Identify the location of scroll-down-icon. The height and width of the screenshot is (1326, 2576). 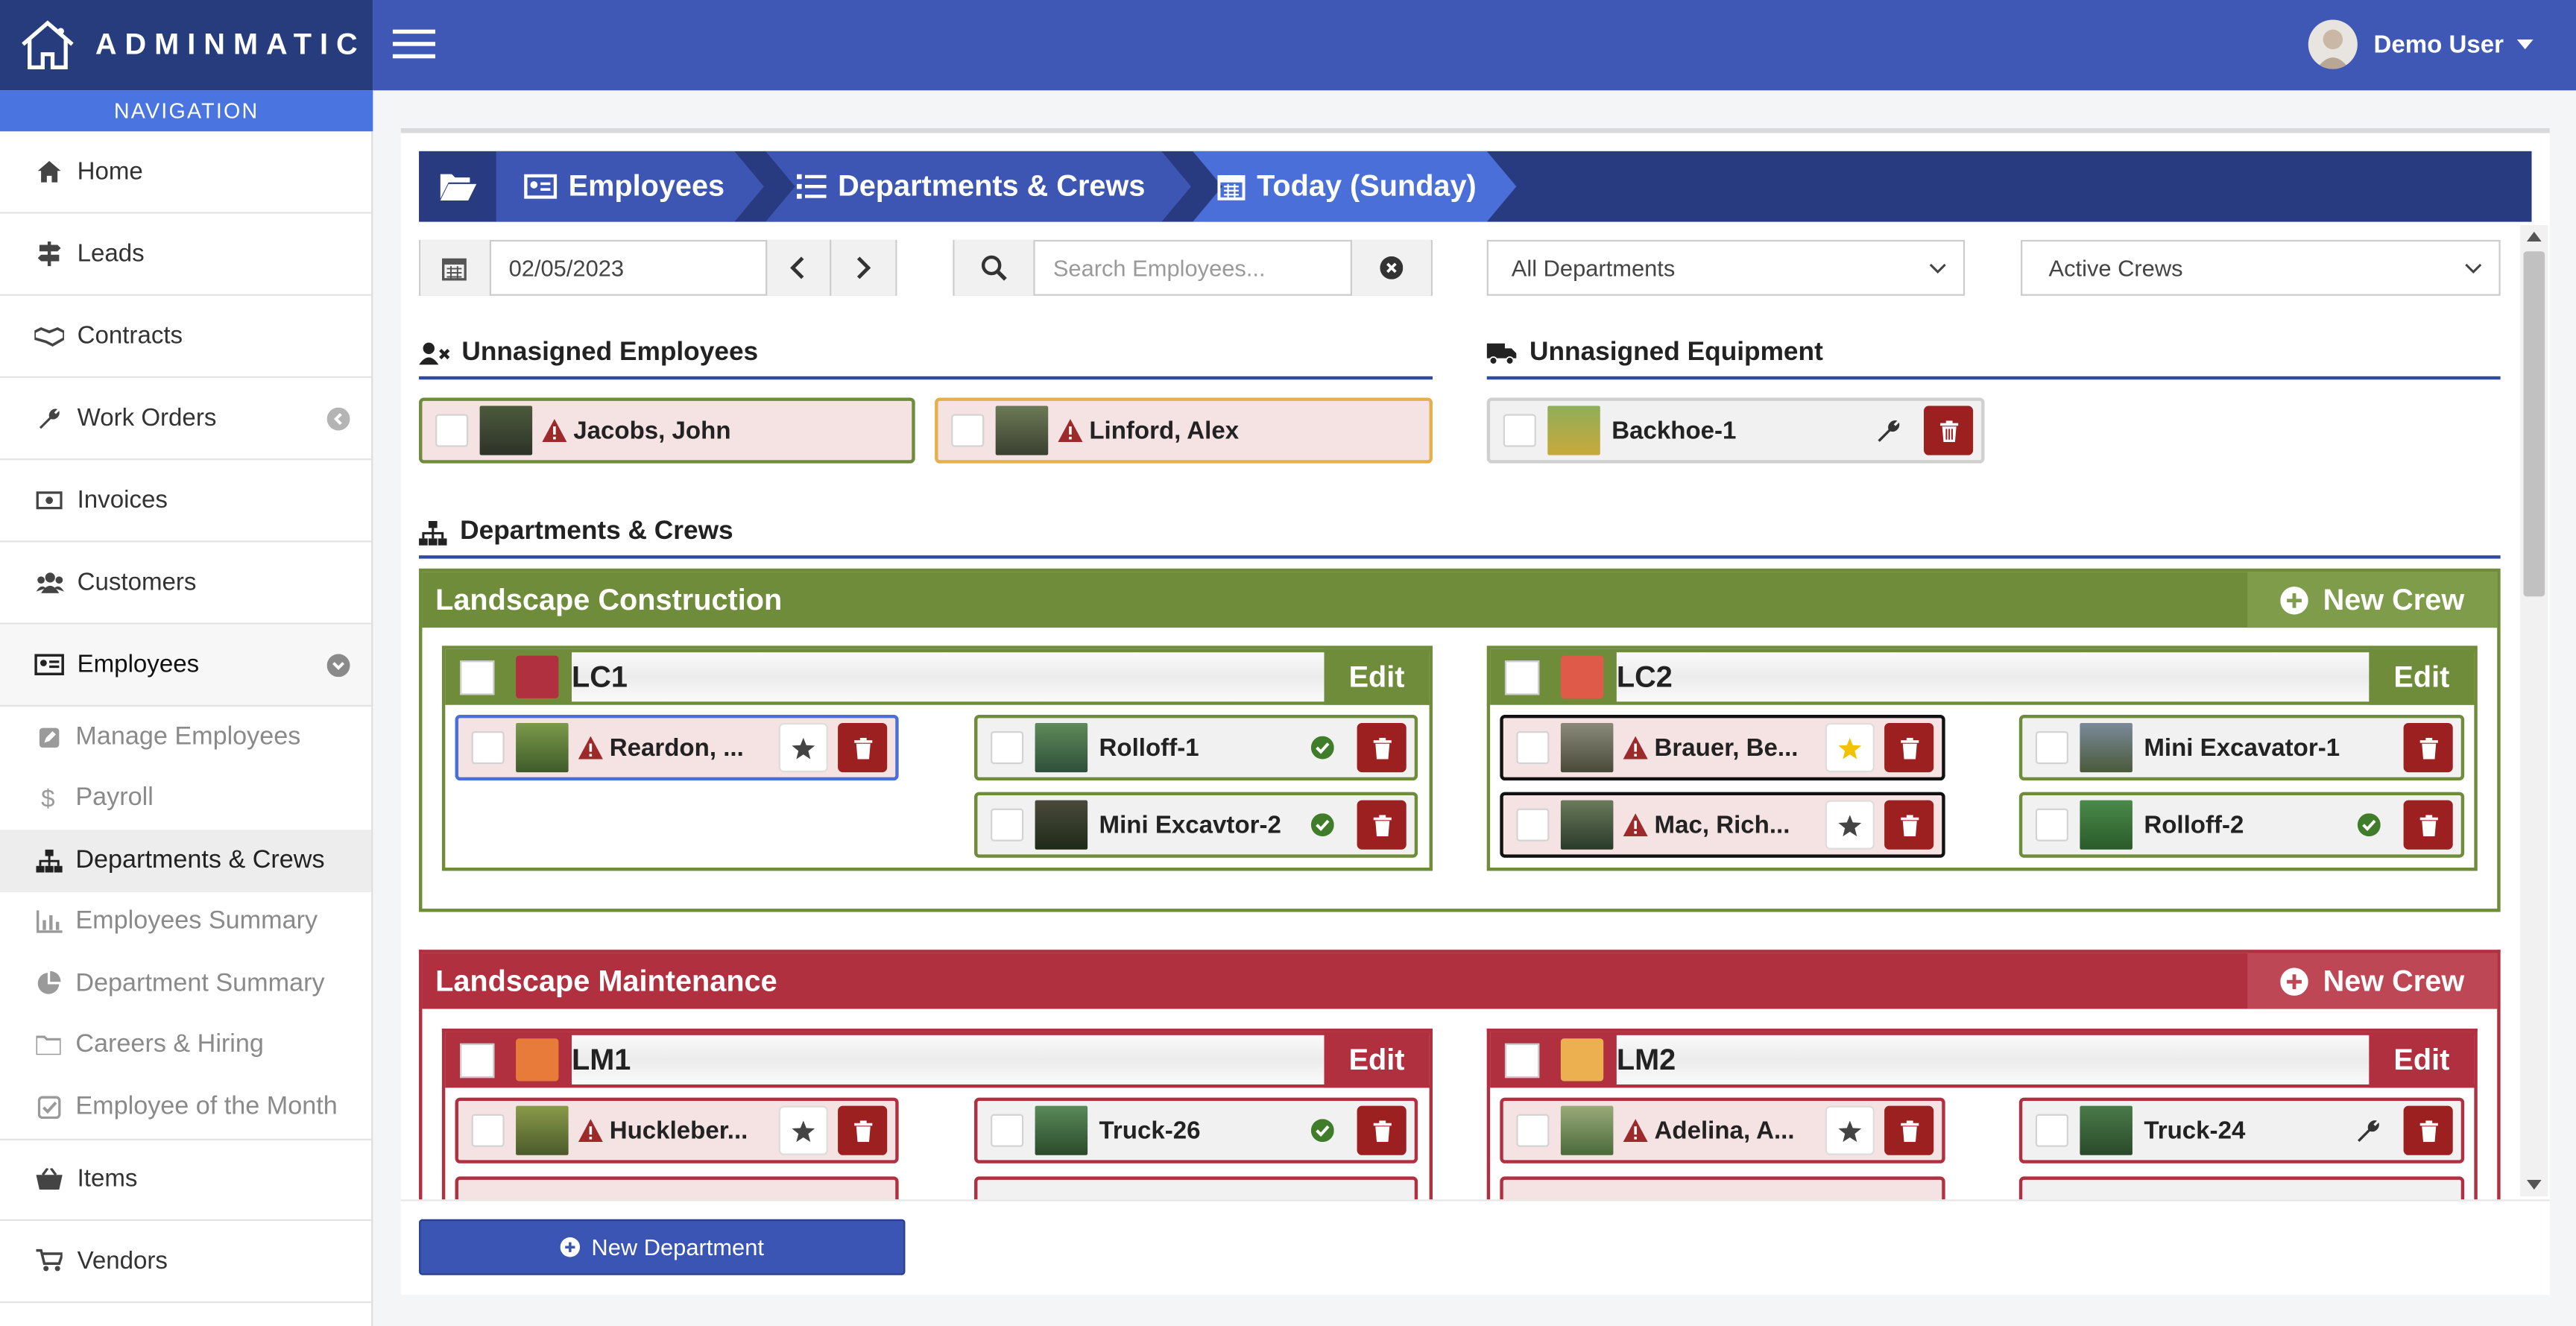
(2534, 1184).